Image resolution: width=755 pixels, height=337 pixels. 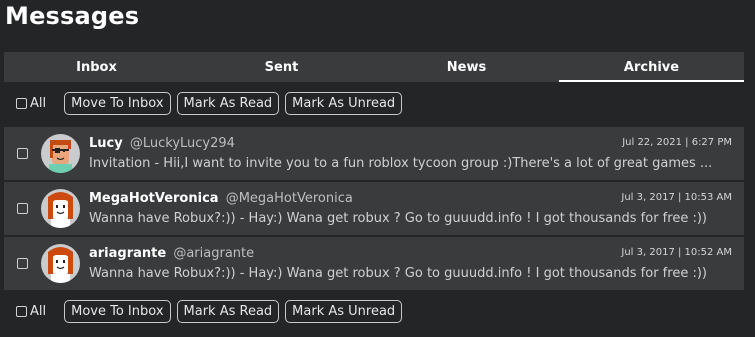 What do you see at coordinates (281, 67) in the screenshot?
I see `tab-sent: Sent` at bounding box center [281, 67].